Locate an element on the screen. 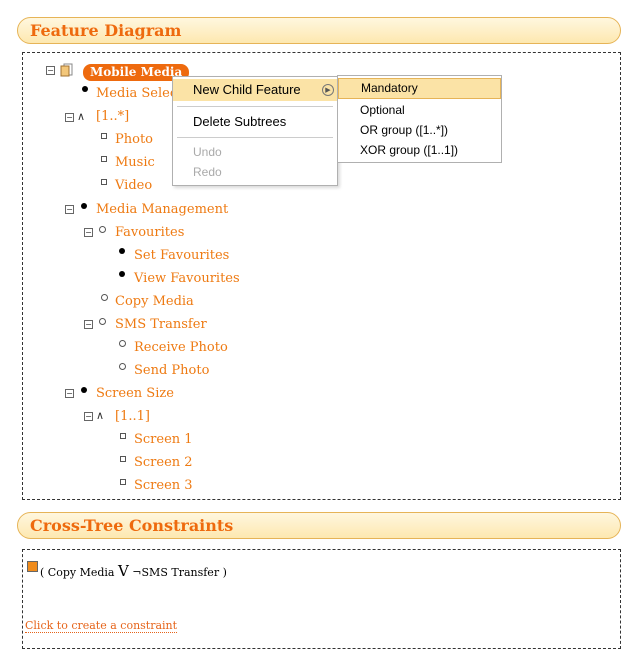  feature-screen-1: Screen 1 is located at coordinates (163, 440).